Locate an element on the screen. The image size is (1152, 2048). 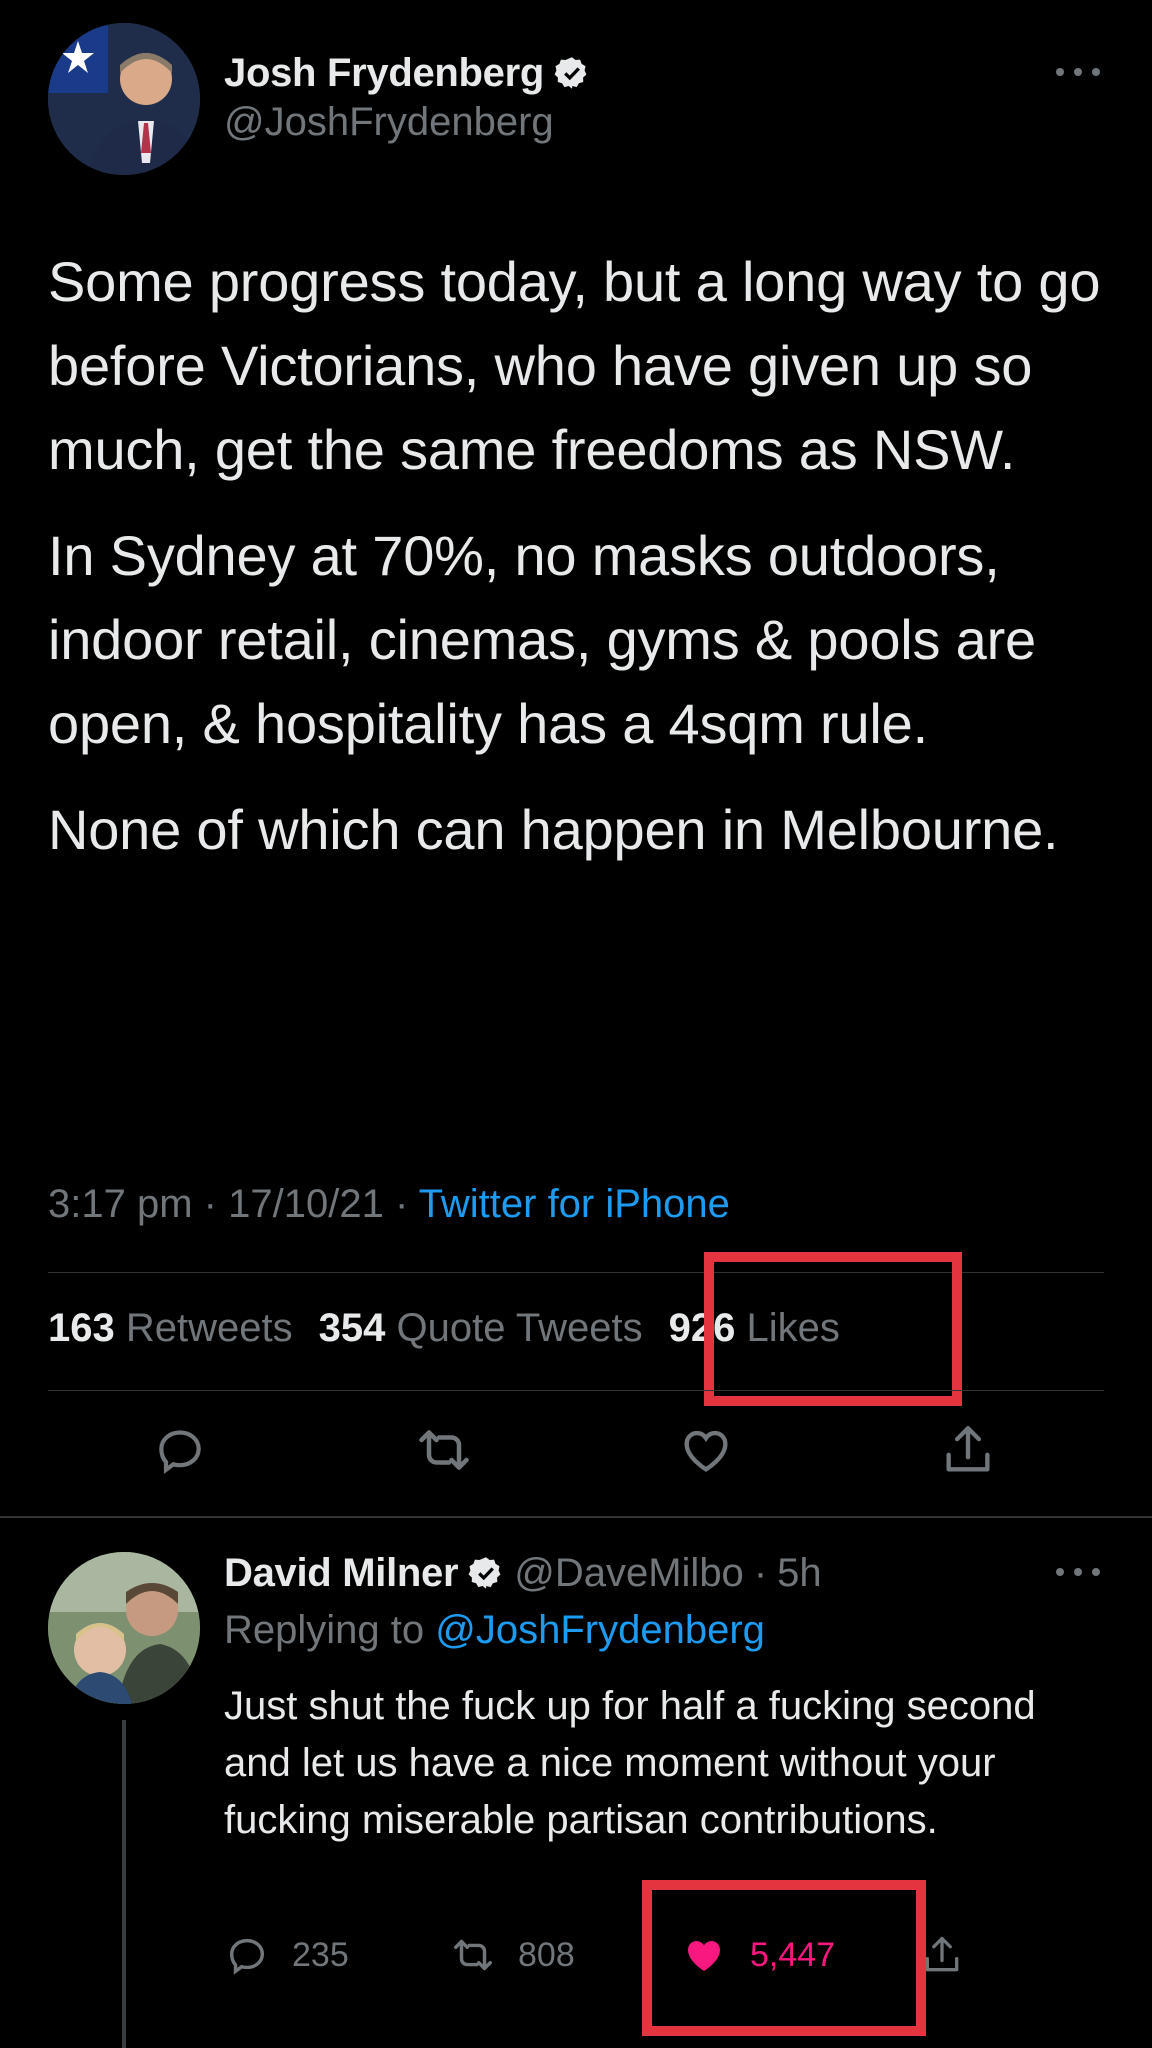
retweets-count: 163 is located at coordinates (81, 1328).